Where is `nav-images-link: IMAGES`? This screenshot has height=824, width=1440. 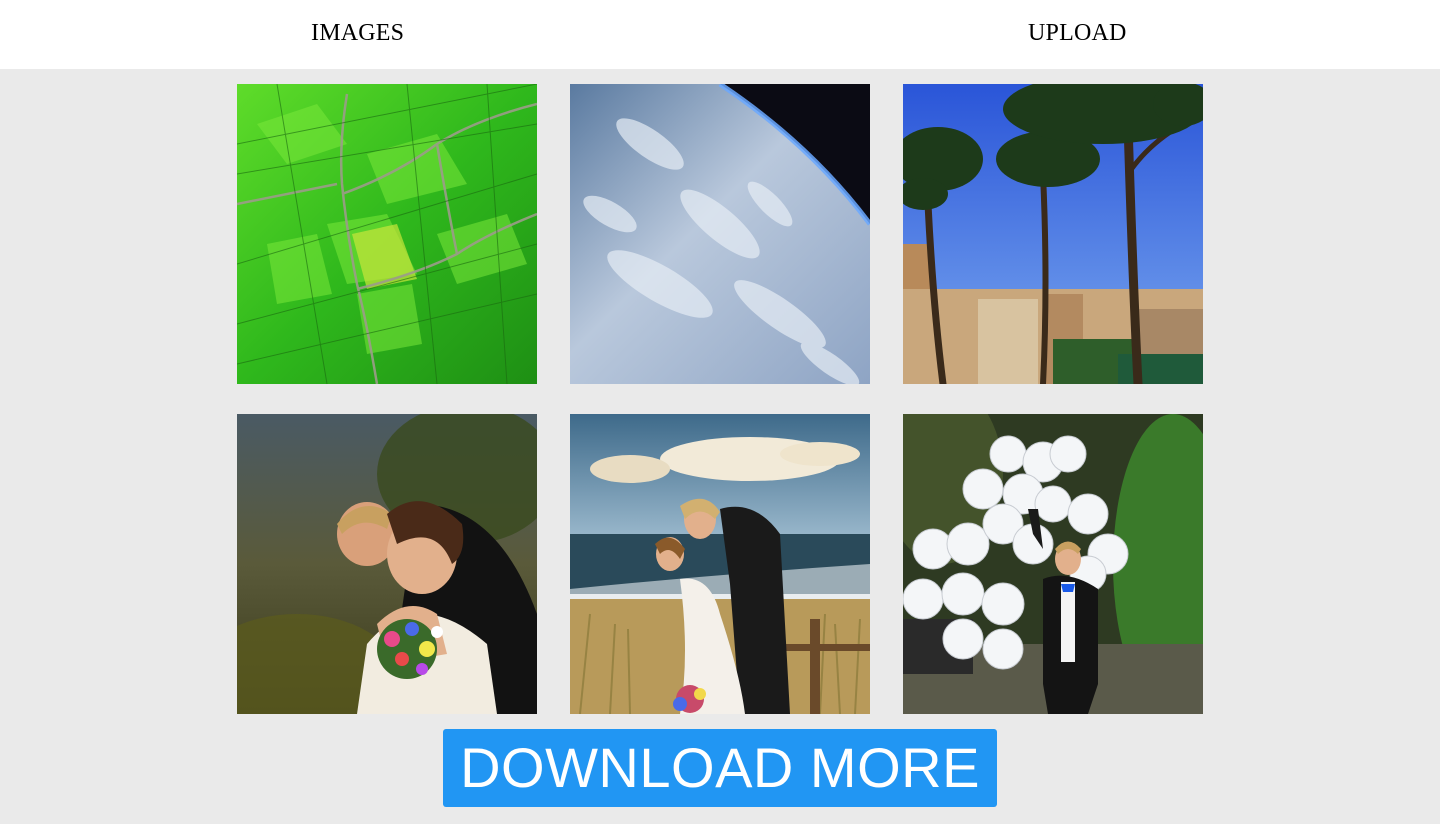
nav-images-link: IMAGES is located at coordinates (357, 33).